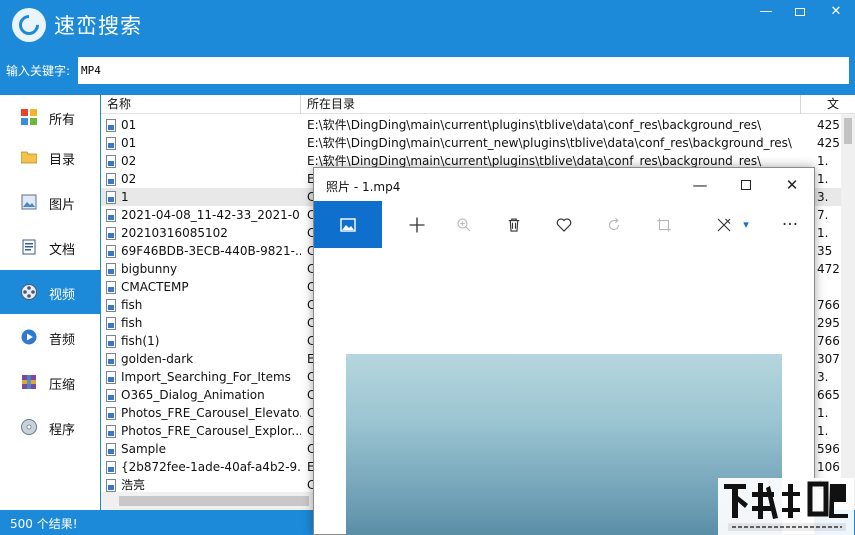 The width and height of the screenshot is (855, 535). Describe the element at coordinates (700, 185) in the screenshot. I see `photos-minimize-button: —` at that location.